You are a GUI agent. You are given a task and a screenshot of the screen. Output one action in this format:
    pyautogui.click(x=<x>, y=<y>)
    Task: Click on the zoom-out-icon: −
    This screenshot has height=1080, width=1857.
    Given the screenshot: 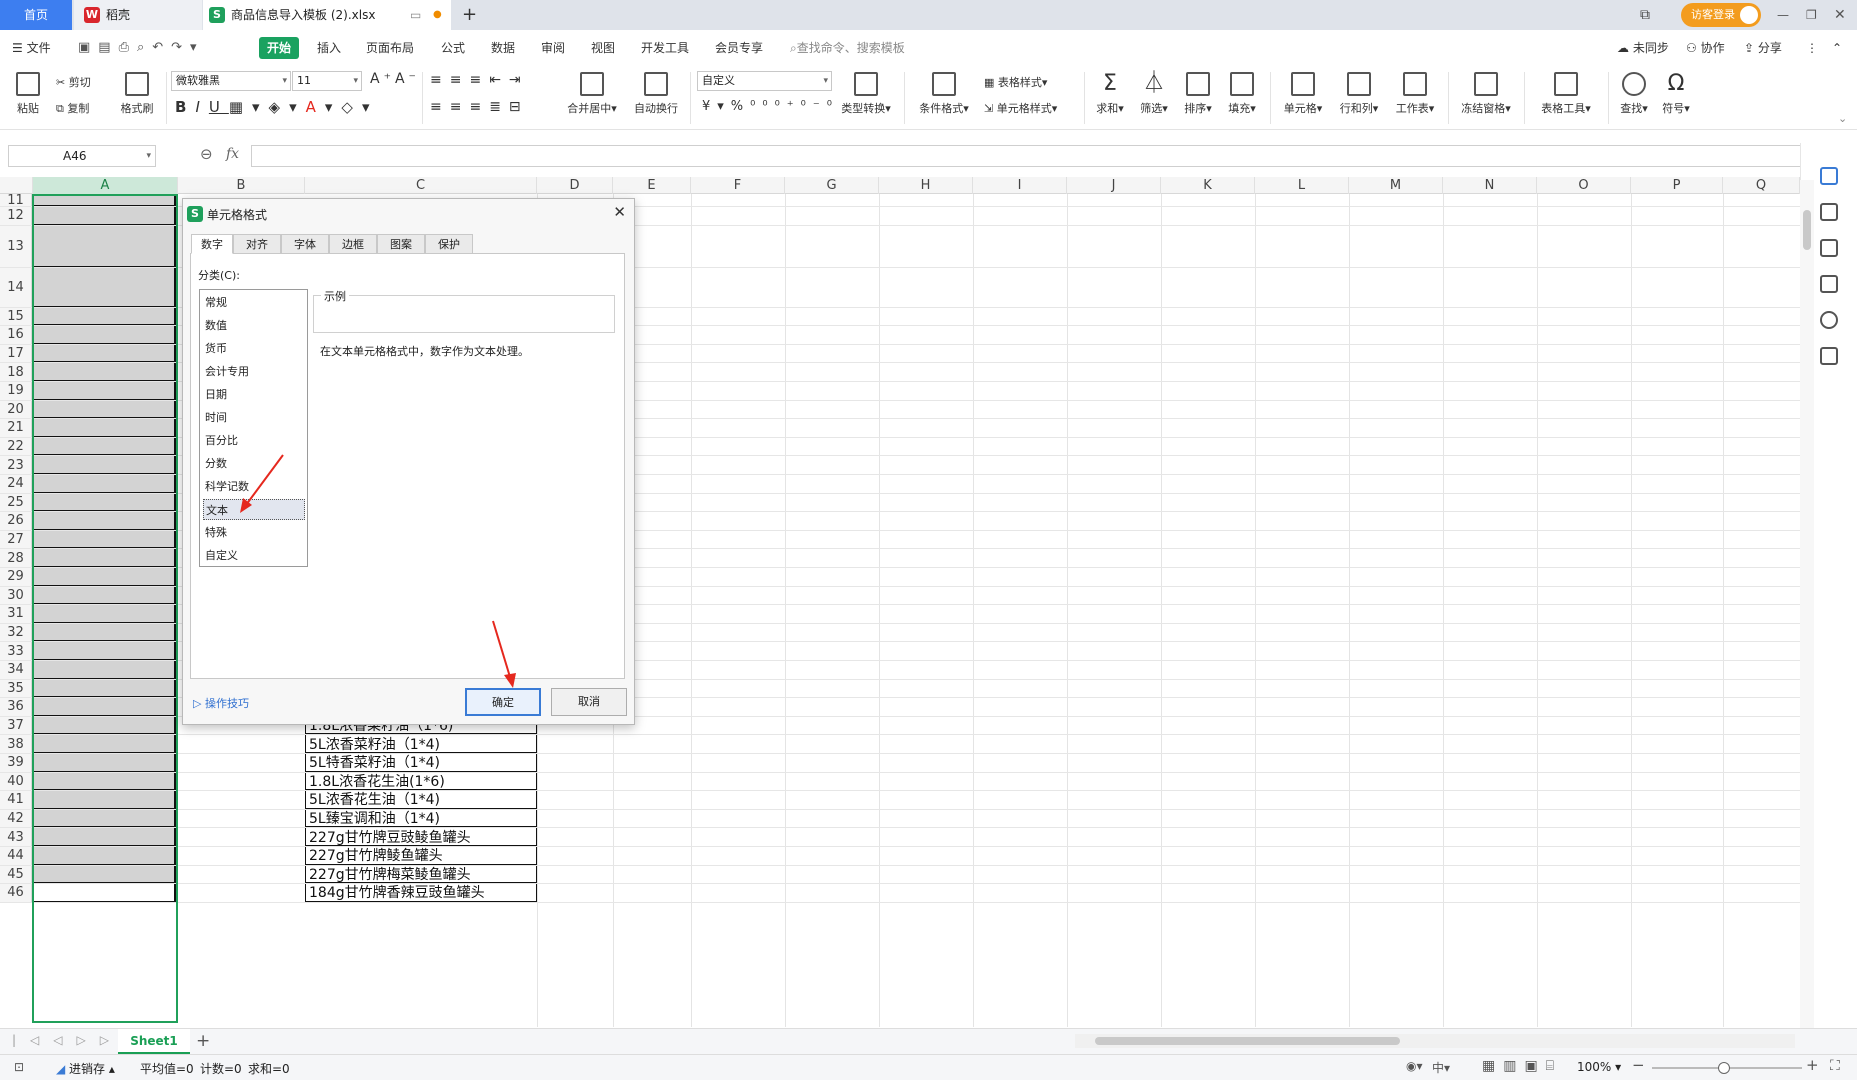 What is the action you would take?
    pyautogui.click(x=1638, y=1065)
    